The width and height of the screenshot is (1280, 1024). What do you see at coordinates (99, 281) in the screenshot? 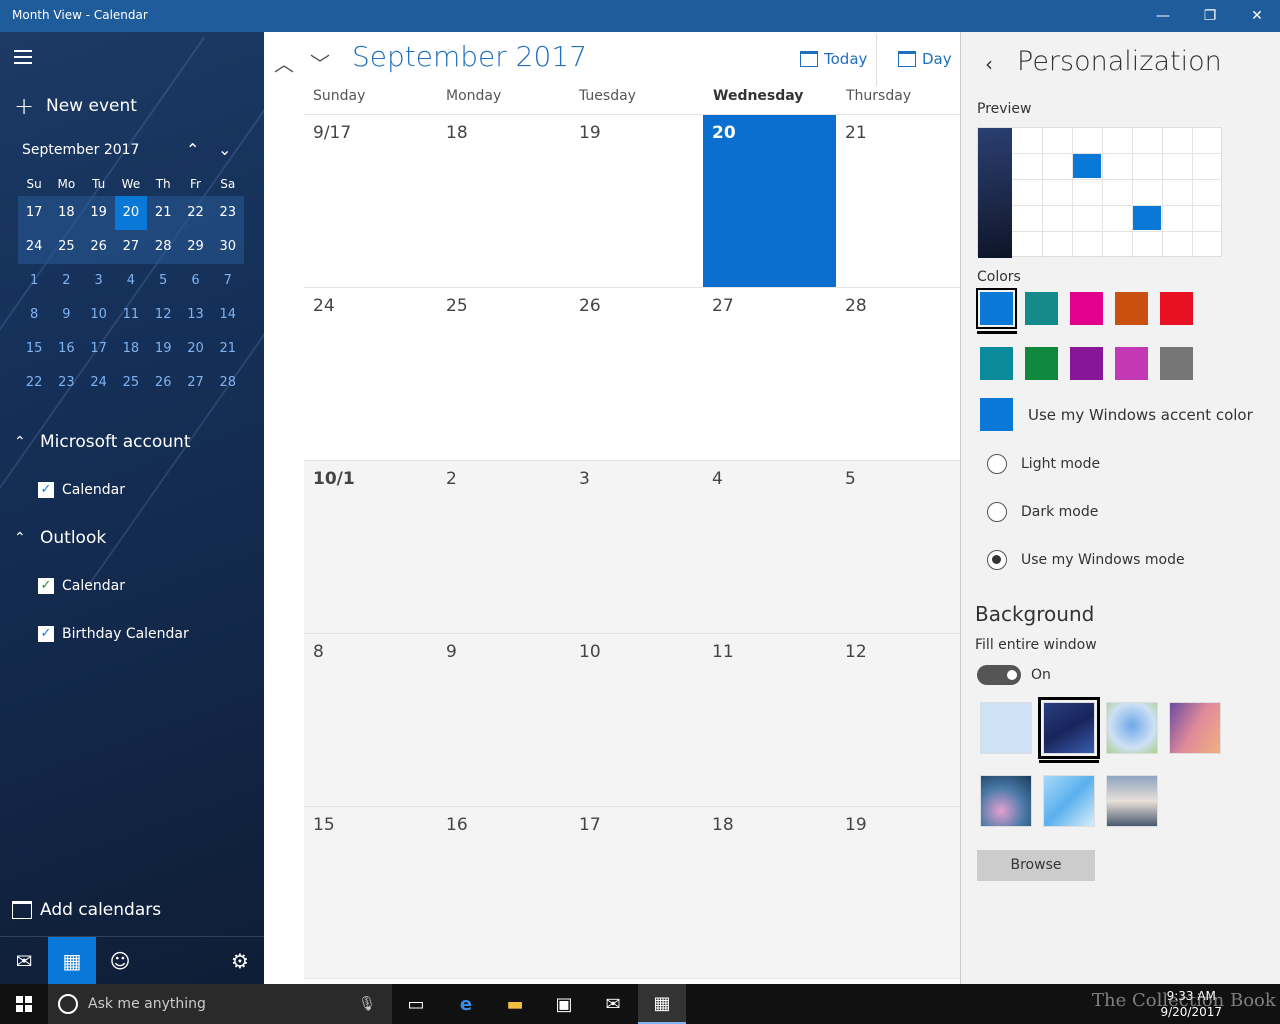
I see `mini-day: 3` at bounding box center [99, 281].